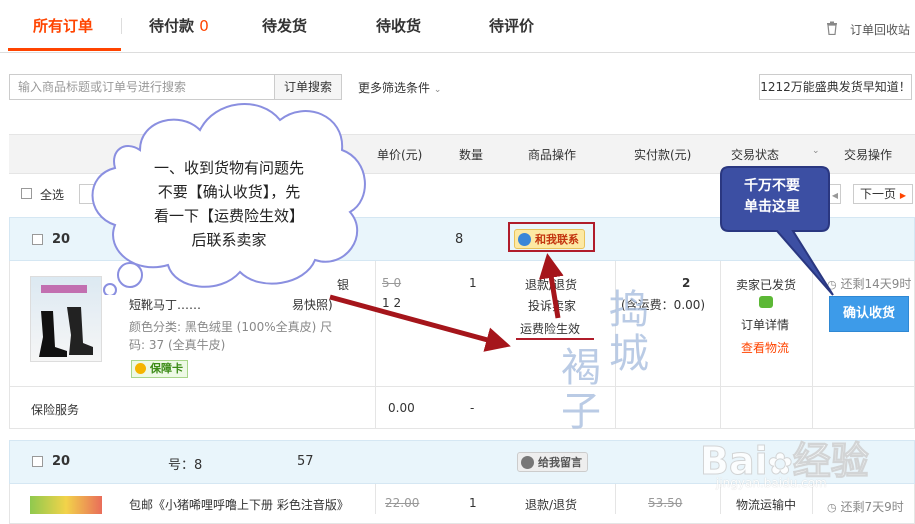 The width and height of the screenshot is (915, 524). I want to click on callout-line: 后联系卖家, so click(229, 240).